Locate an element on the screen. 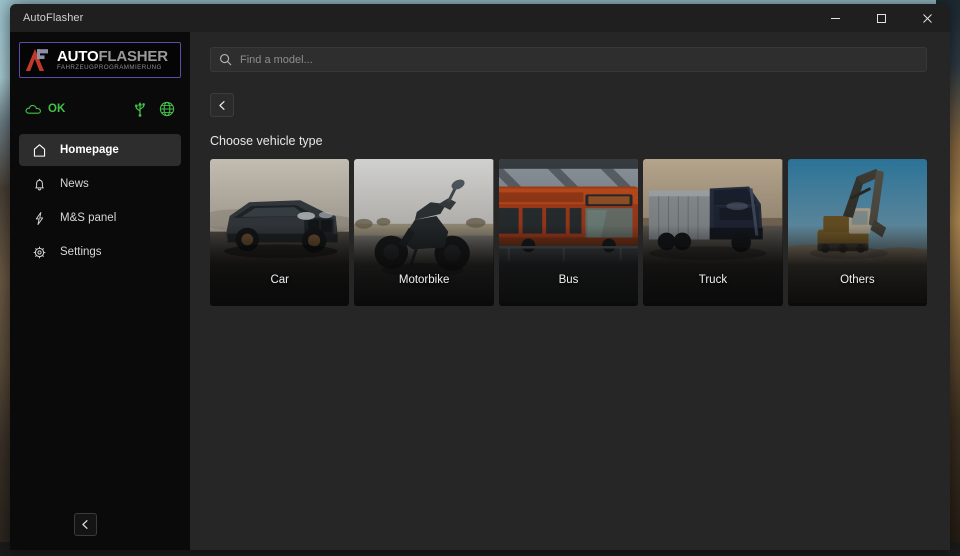  bell-icon is located at coordinates (39, 184).